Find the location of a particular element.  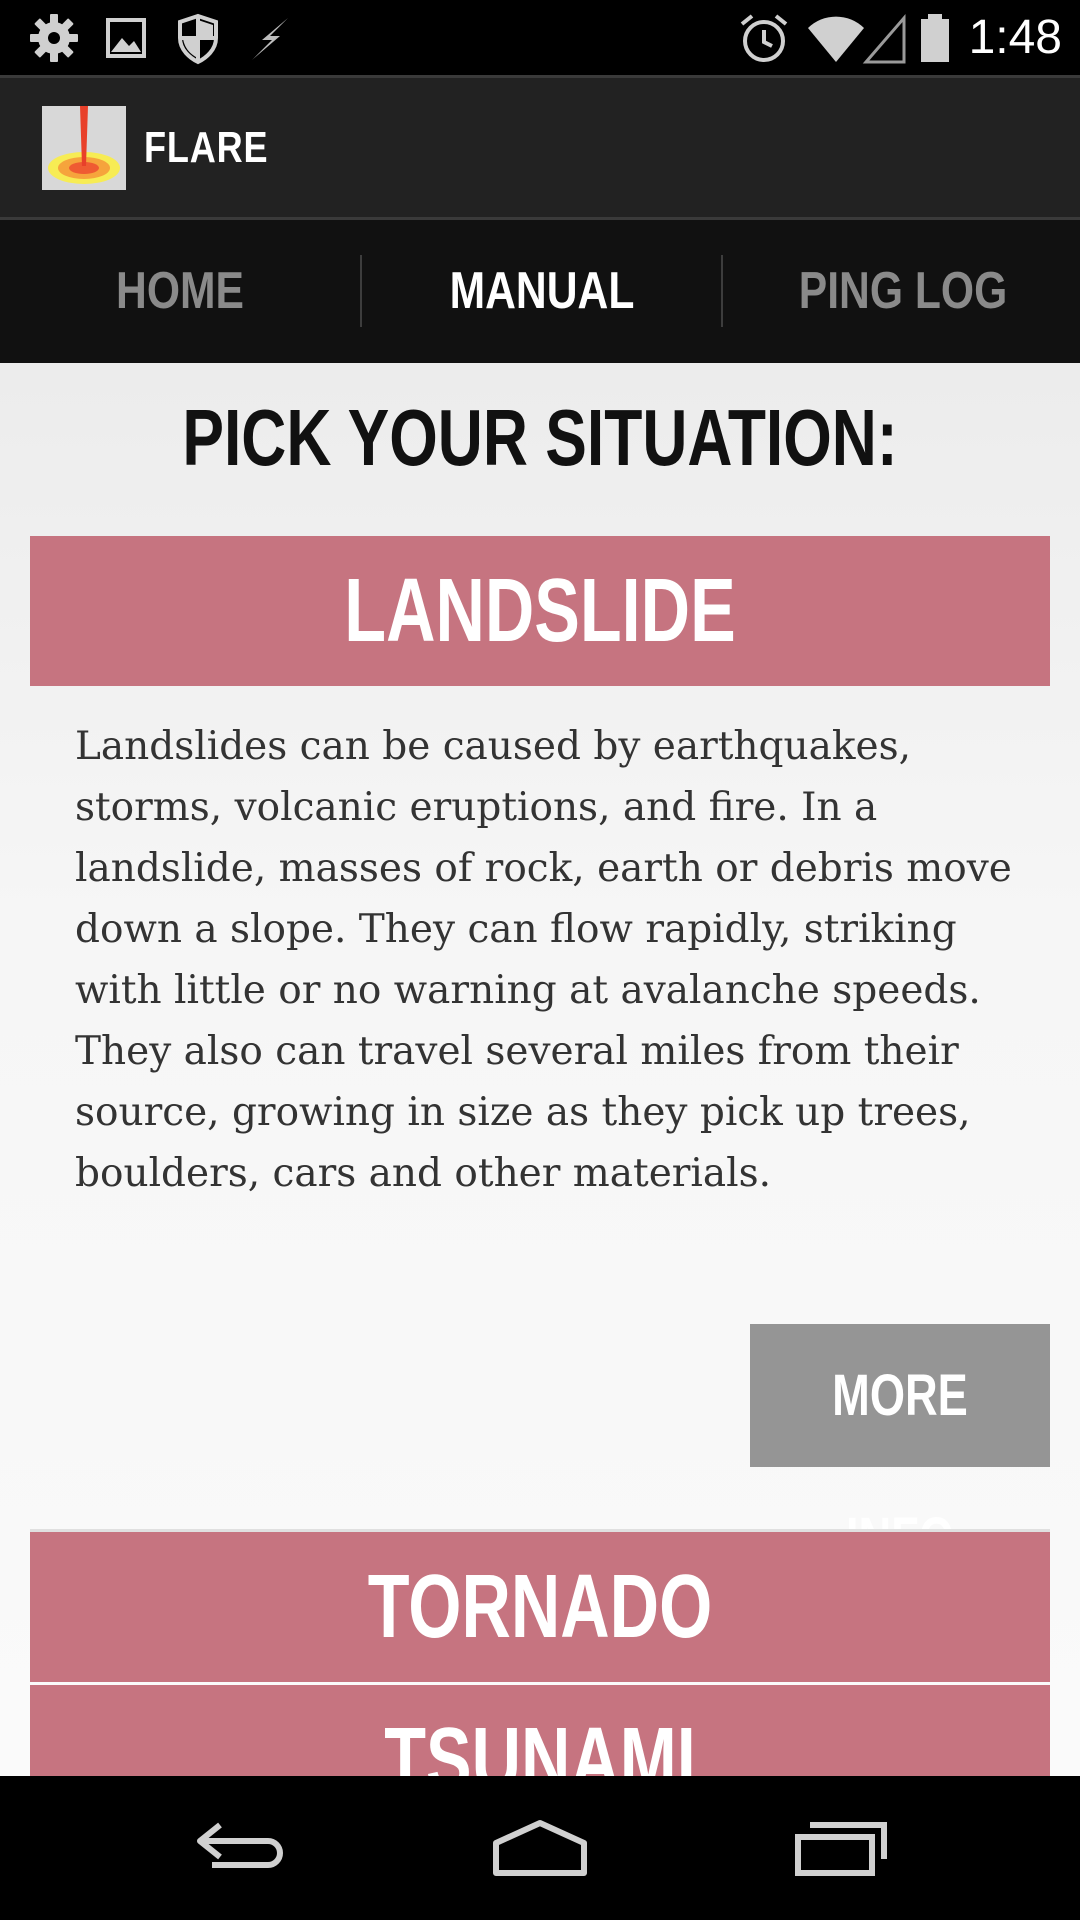

action-bar: FLARE is located at coordinates (540, 147).